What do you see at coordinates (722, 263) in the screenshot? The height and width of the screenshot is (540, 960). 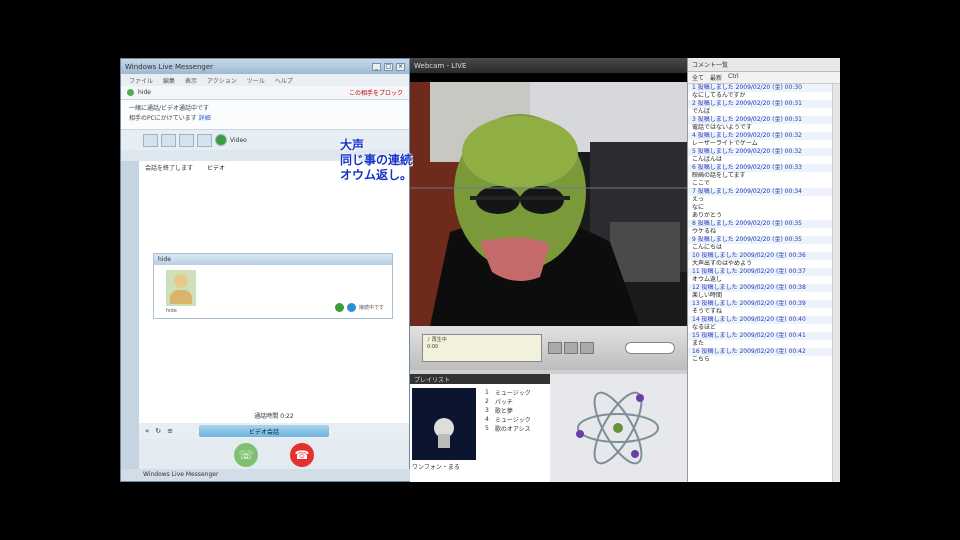 I see `comment-text: 大声出すのはやめよう` at bounding box center [722, 263].